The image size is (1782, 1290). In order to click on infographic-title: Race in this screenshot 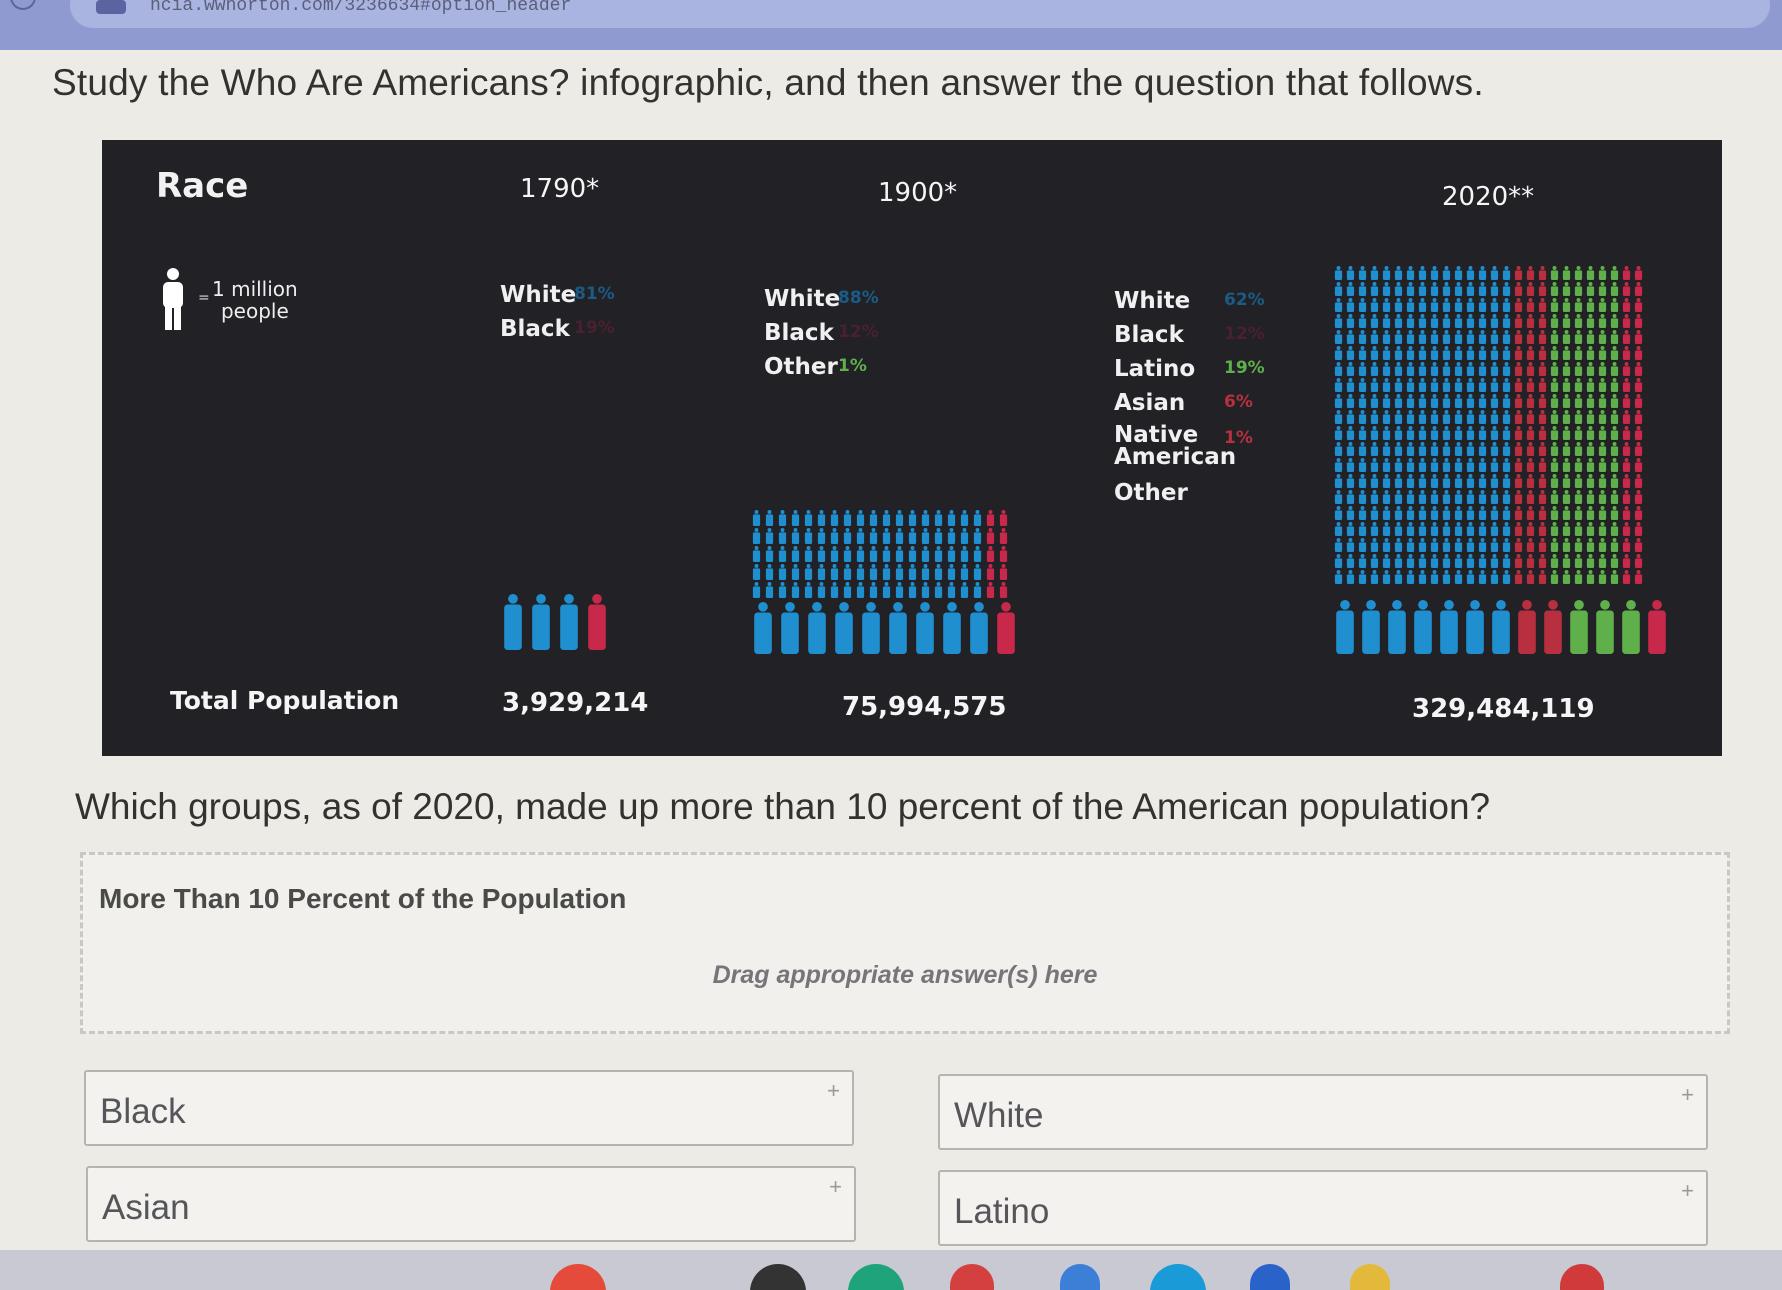, I will do `click(202, 186)`.